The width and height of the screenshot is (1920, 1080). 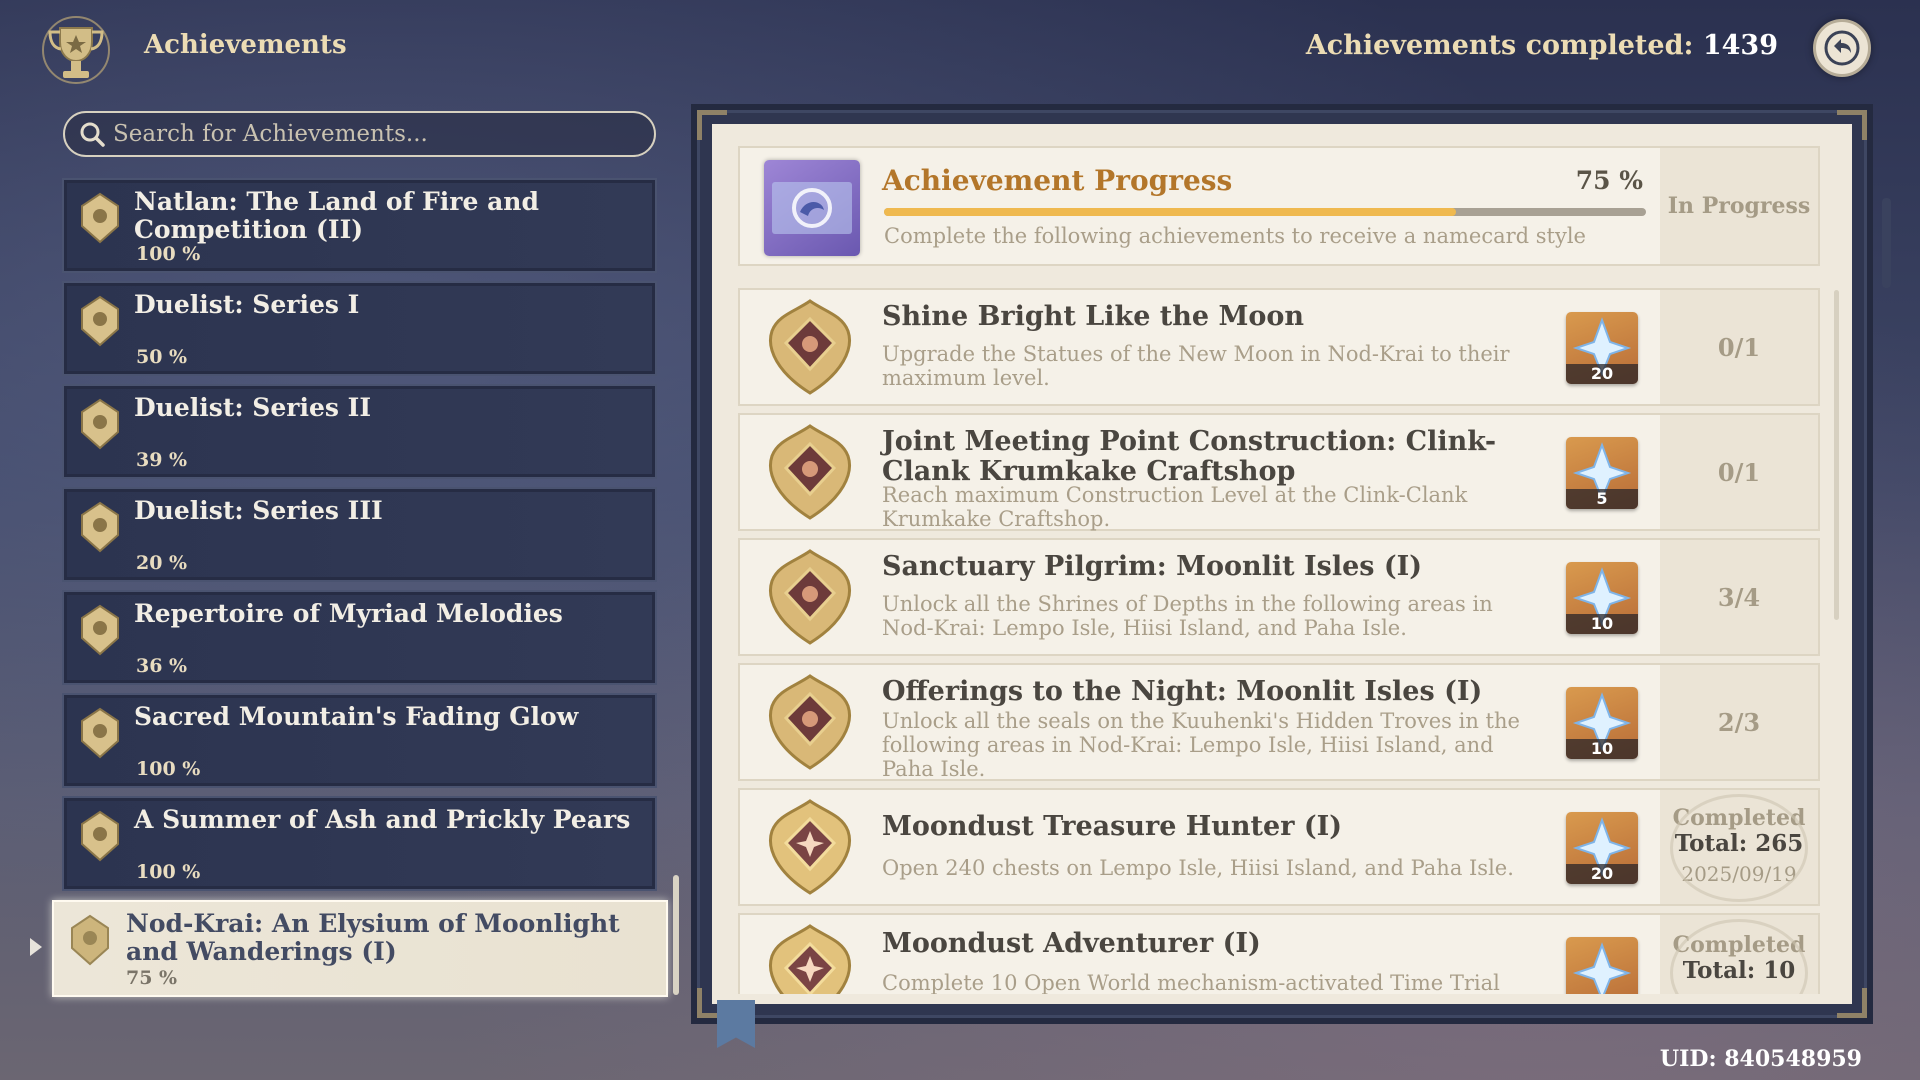 I want to click on reward-count: 5, so click(x=1602, y=499).